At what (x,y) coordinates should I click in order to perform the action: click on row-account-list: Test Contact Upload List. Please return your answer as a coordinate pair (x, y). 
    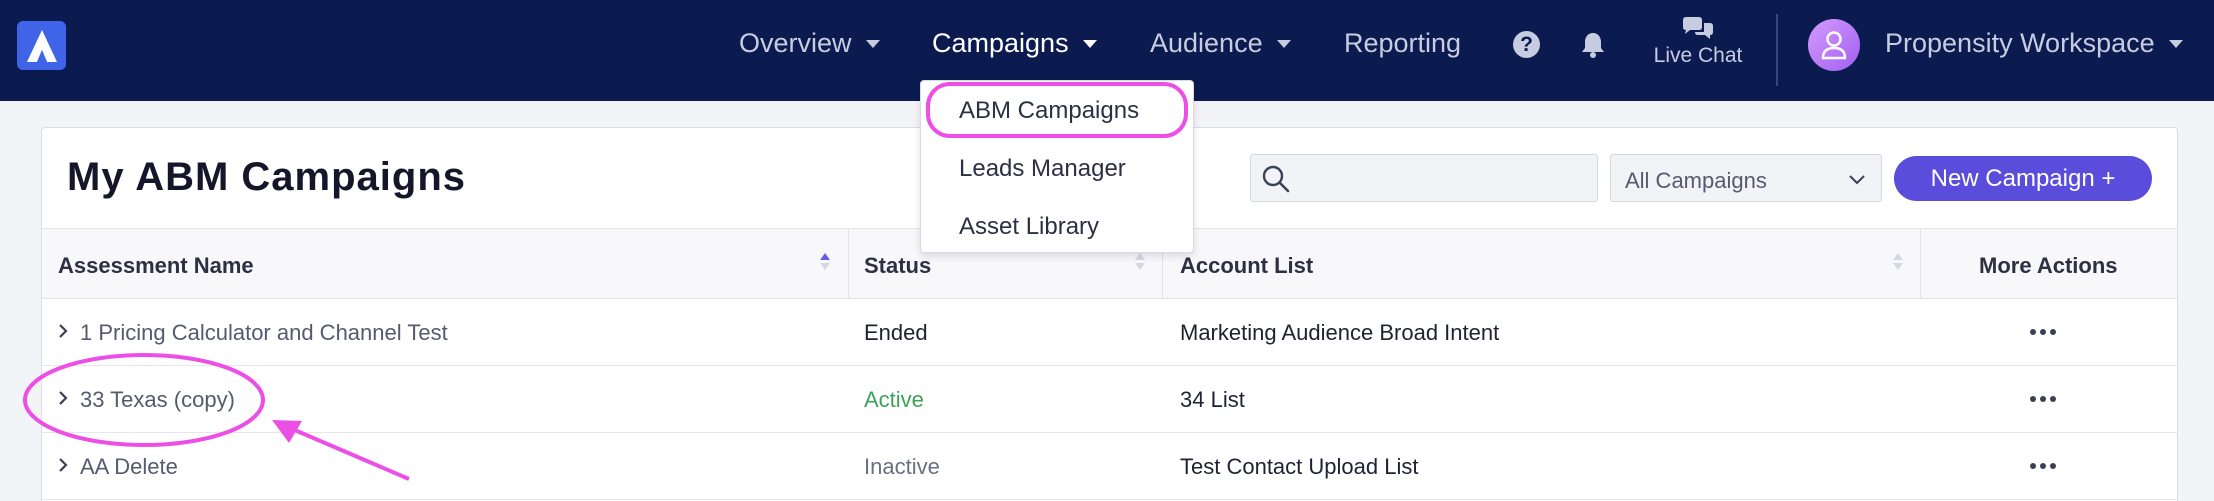
    Looking at the image, I should click on (1299, 466).